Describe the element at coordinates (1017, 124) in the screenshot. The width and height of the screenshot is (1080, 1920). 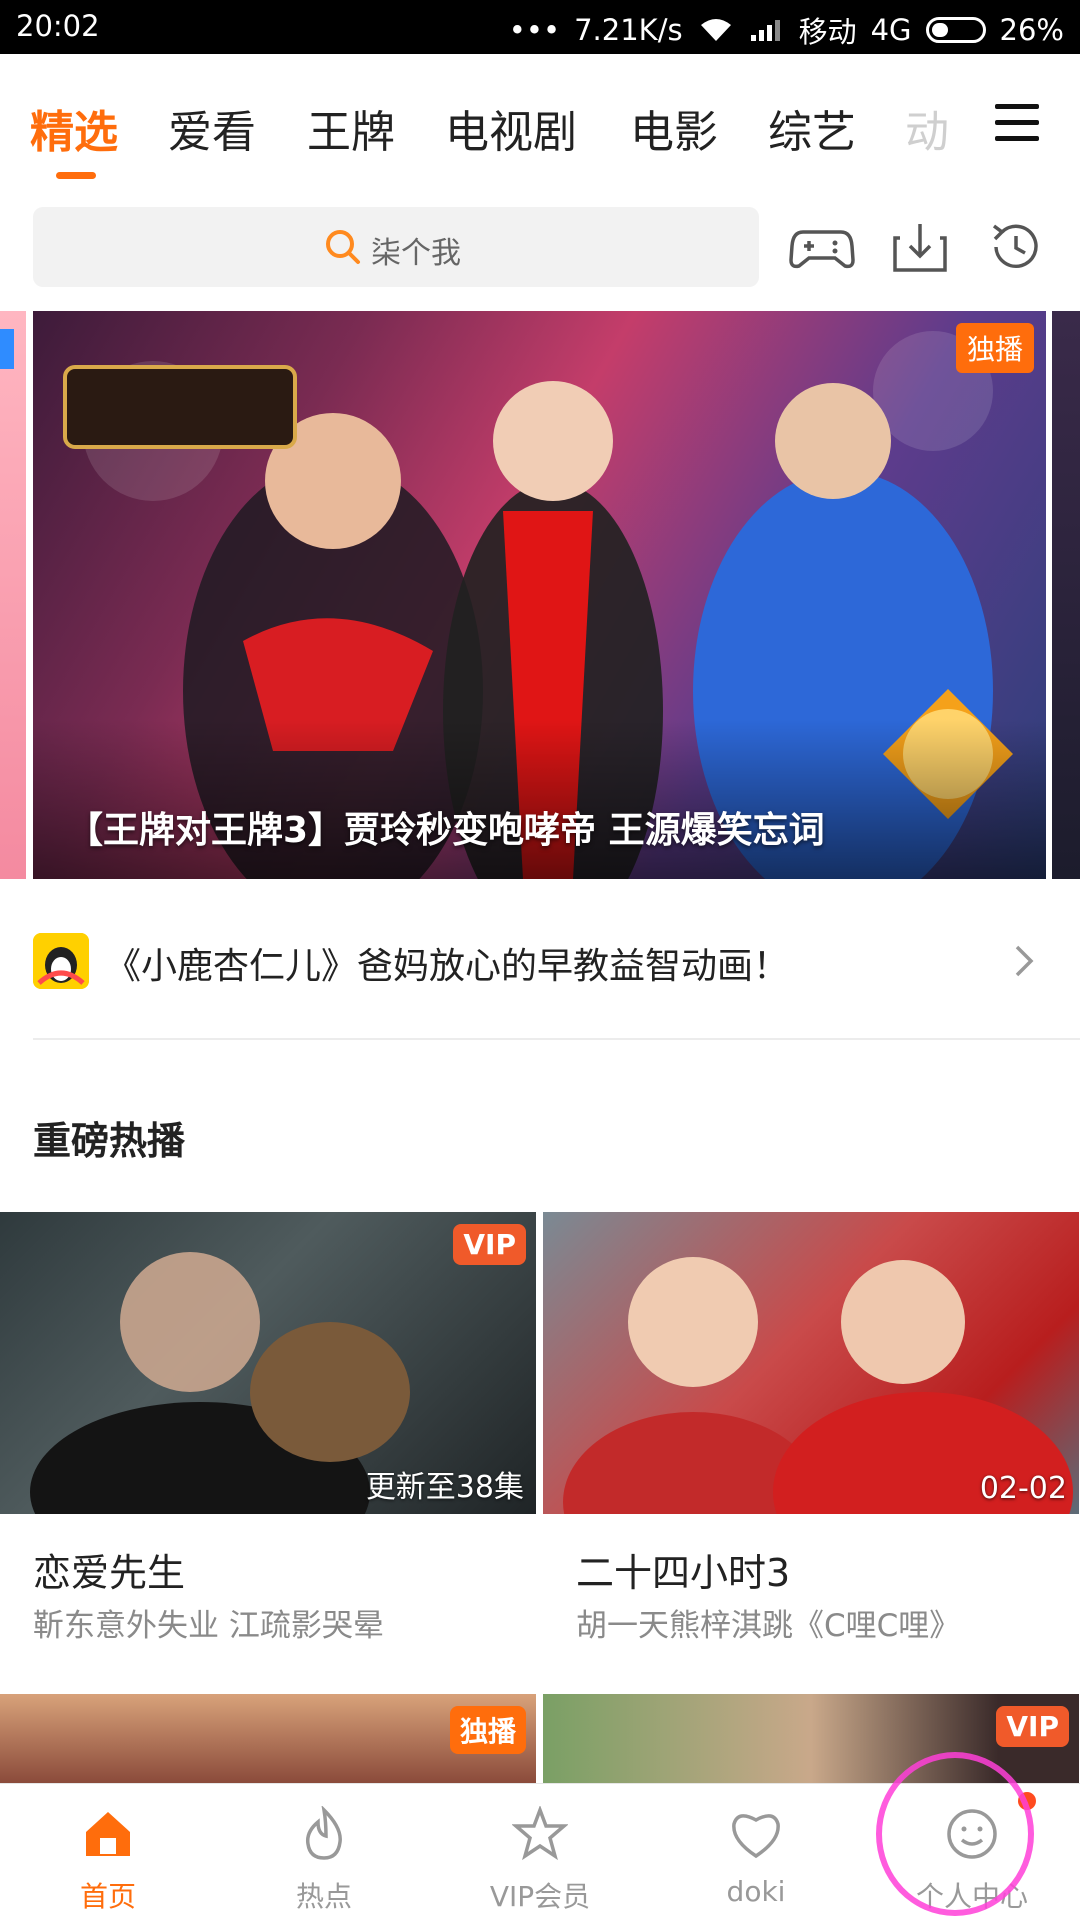
I see `menu-icon` at that location.